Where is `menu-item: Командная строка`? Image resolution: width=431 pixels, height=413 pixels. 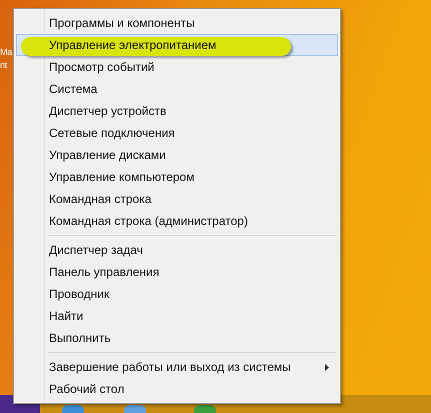
menu-item: Командная строка is located at coordinates (177, 199).